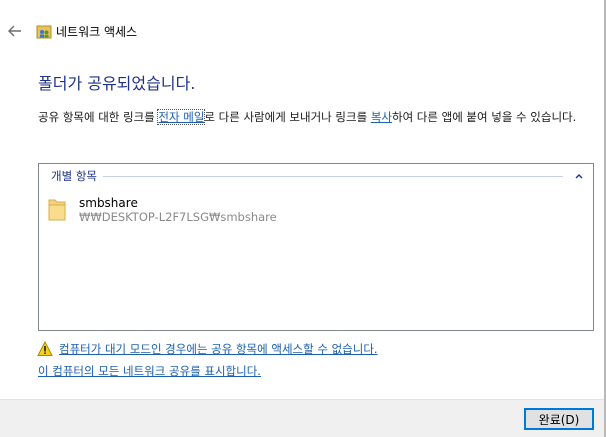 The height and width of the screenshot is (437, 606). What do you see at coordinates (302, 418) in the screenshot?
I see `footer-bar: 완료(D)` at bounding box center [302, 418].